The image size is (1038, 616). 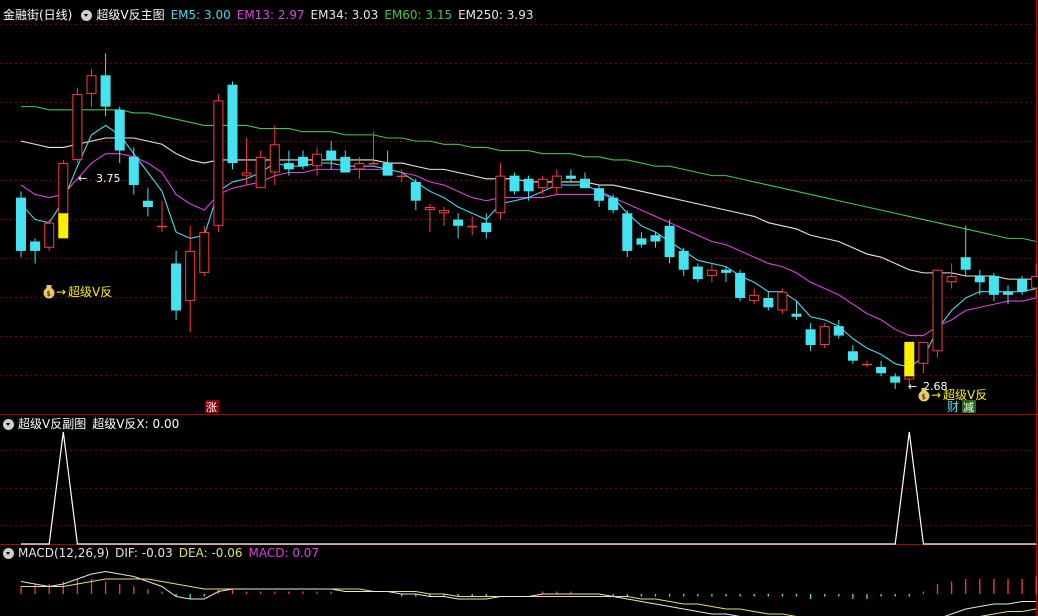 I want to click on ema34-value: EM34: 3.03, so click(x=344, y=15).